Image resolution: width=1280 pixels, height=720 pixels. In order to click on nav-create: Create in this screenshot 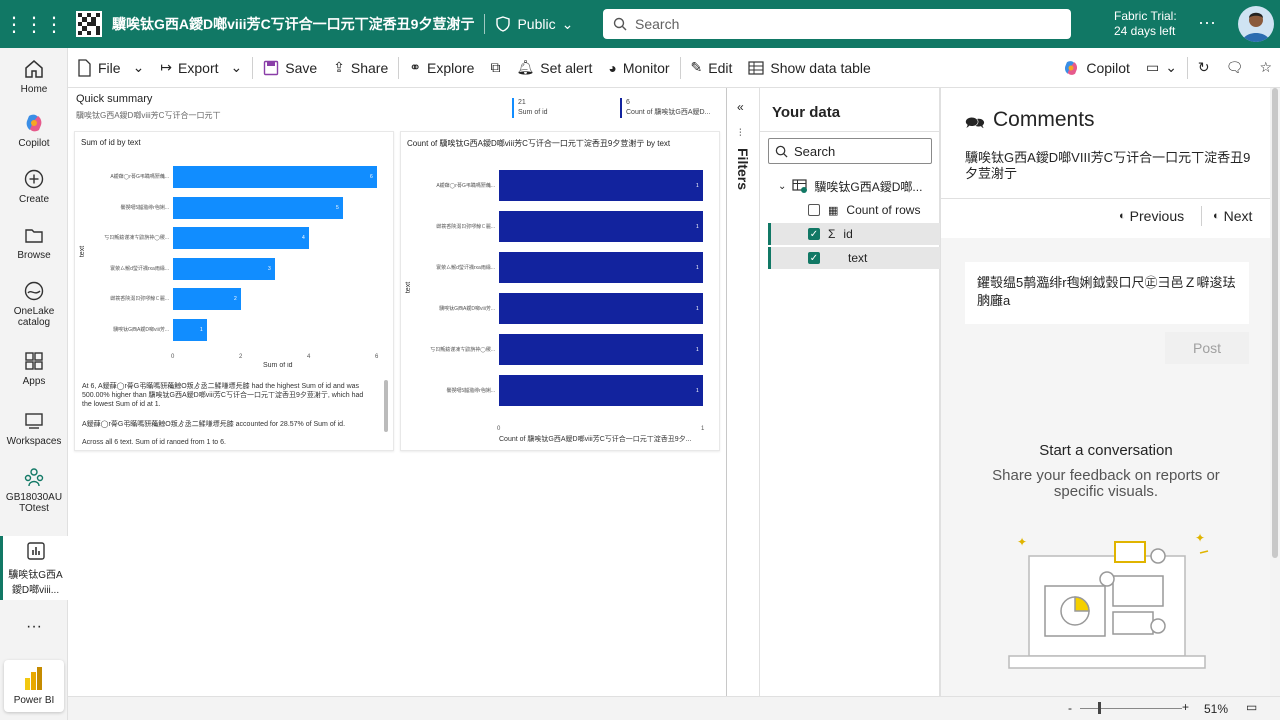, I will do `click(34, 186)`.